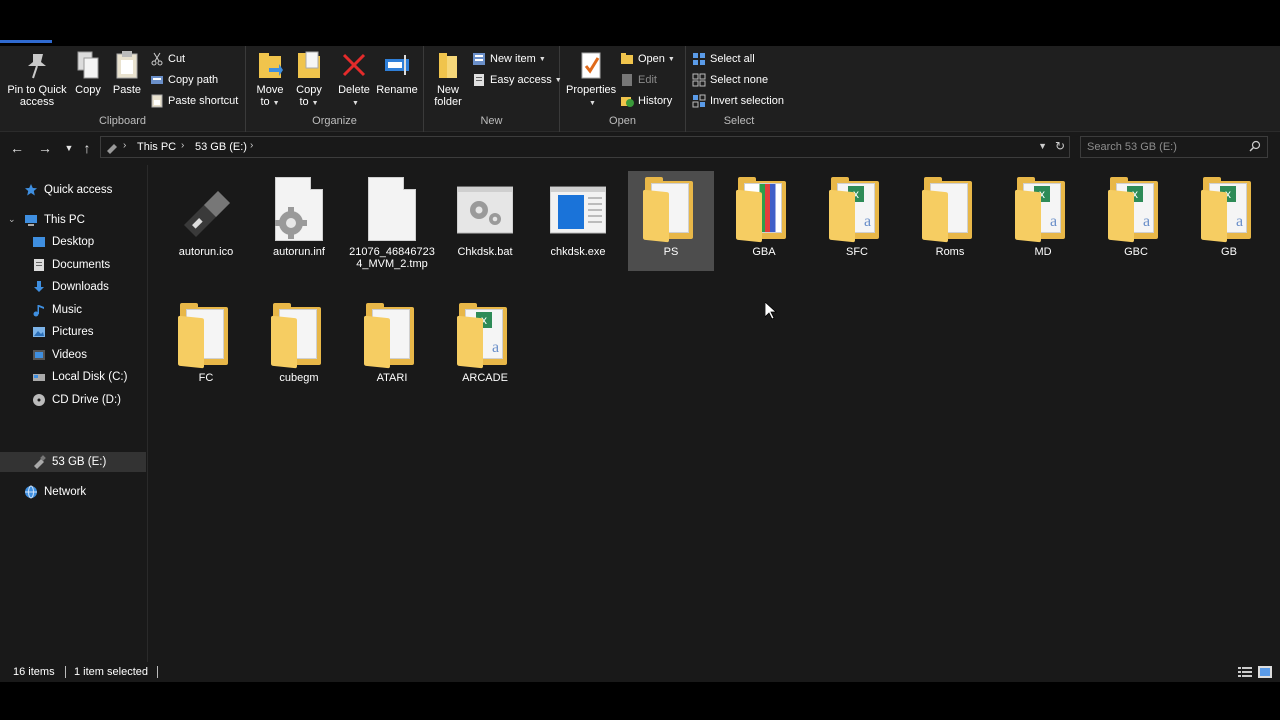 The width and height of the screenshot is (1280, 720). I want to click on file-item: cubegm, so click(299, 347).